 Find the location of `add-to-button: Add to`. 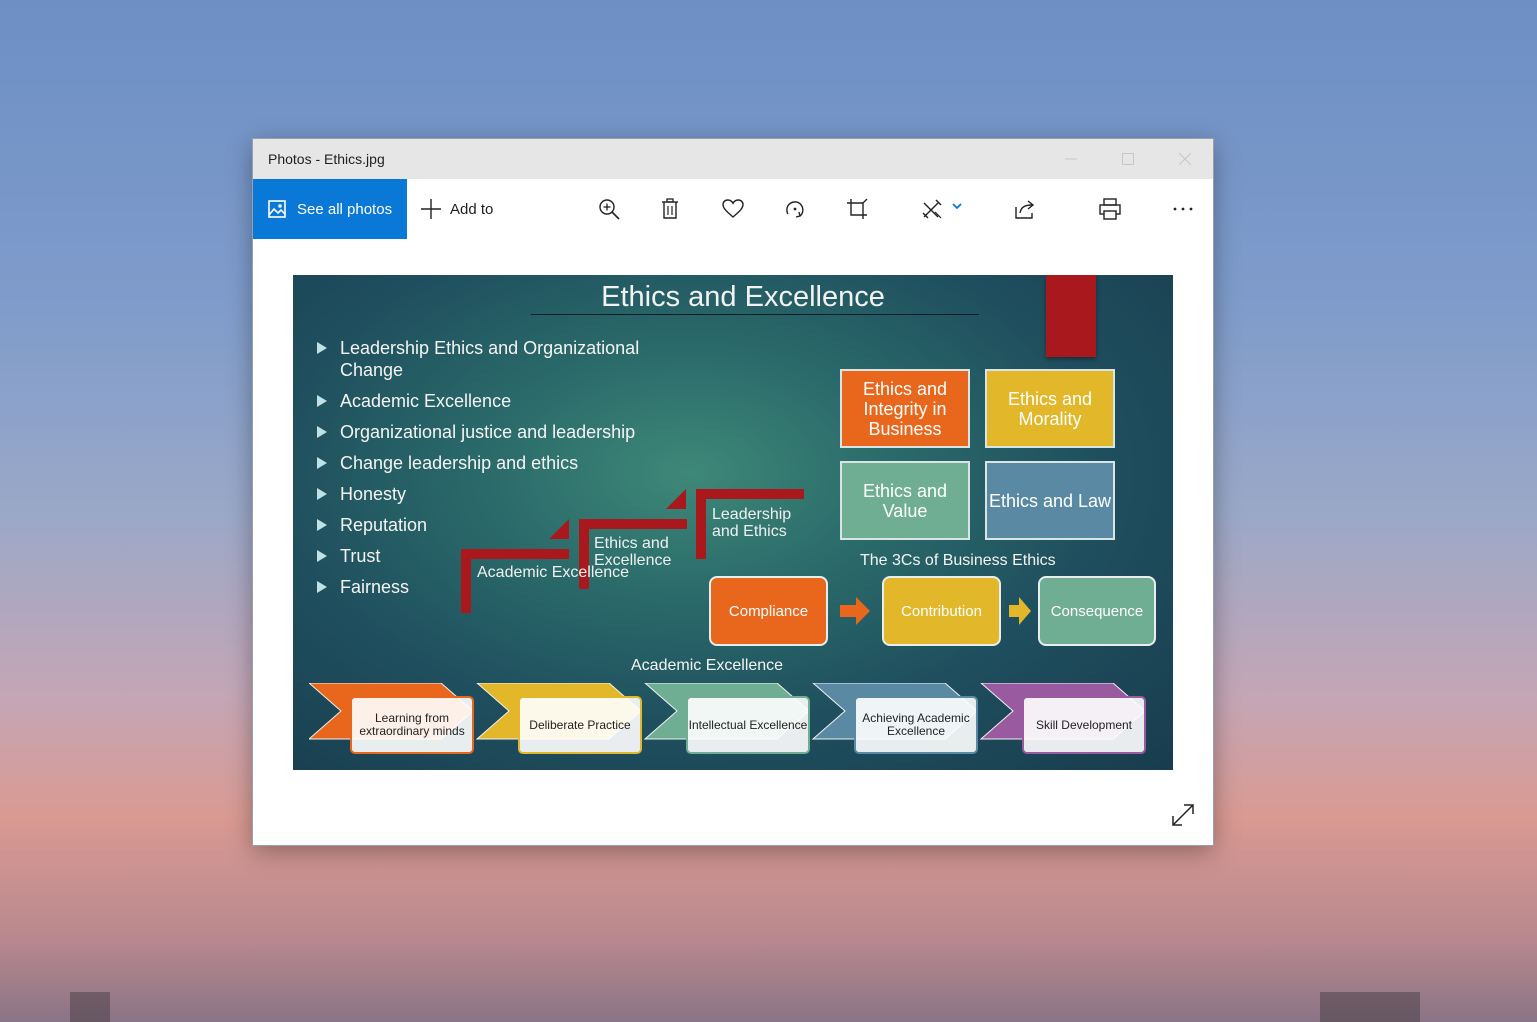

add-to-button: Add to is located at coordinates (457, 209).